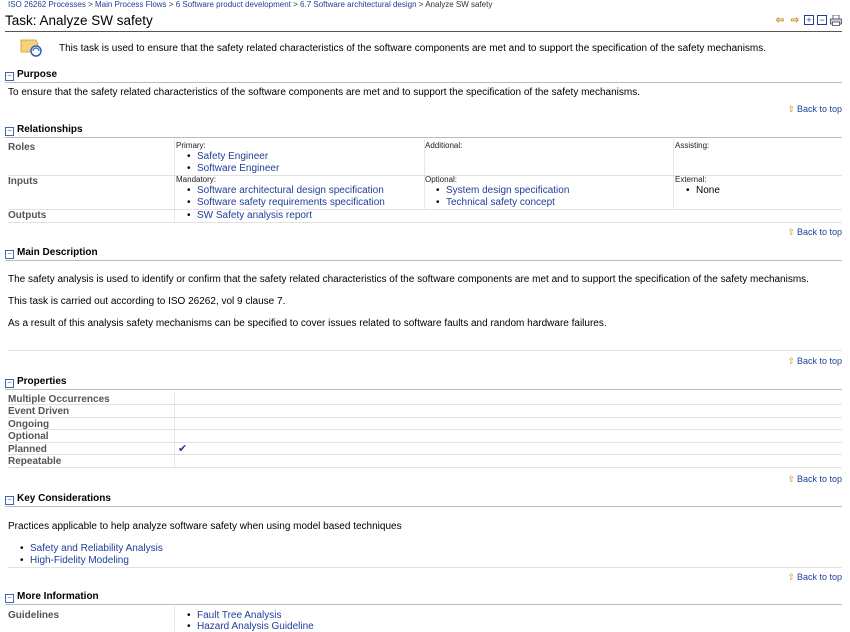 This screenshot has width=850, height=632. I want to click on section-header-properties: − Properties, so click(423, 383).